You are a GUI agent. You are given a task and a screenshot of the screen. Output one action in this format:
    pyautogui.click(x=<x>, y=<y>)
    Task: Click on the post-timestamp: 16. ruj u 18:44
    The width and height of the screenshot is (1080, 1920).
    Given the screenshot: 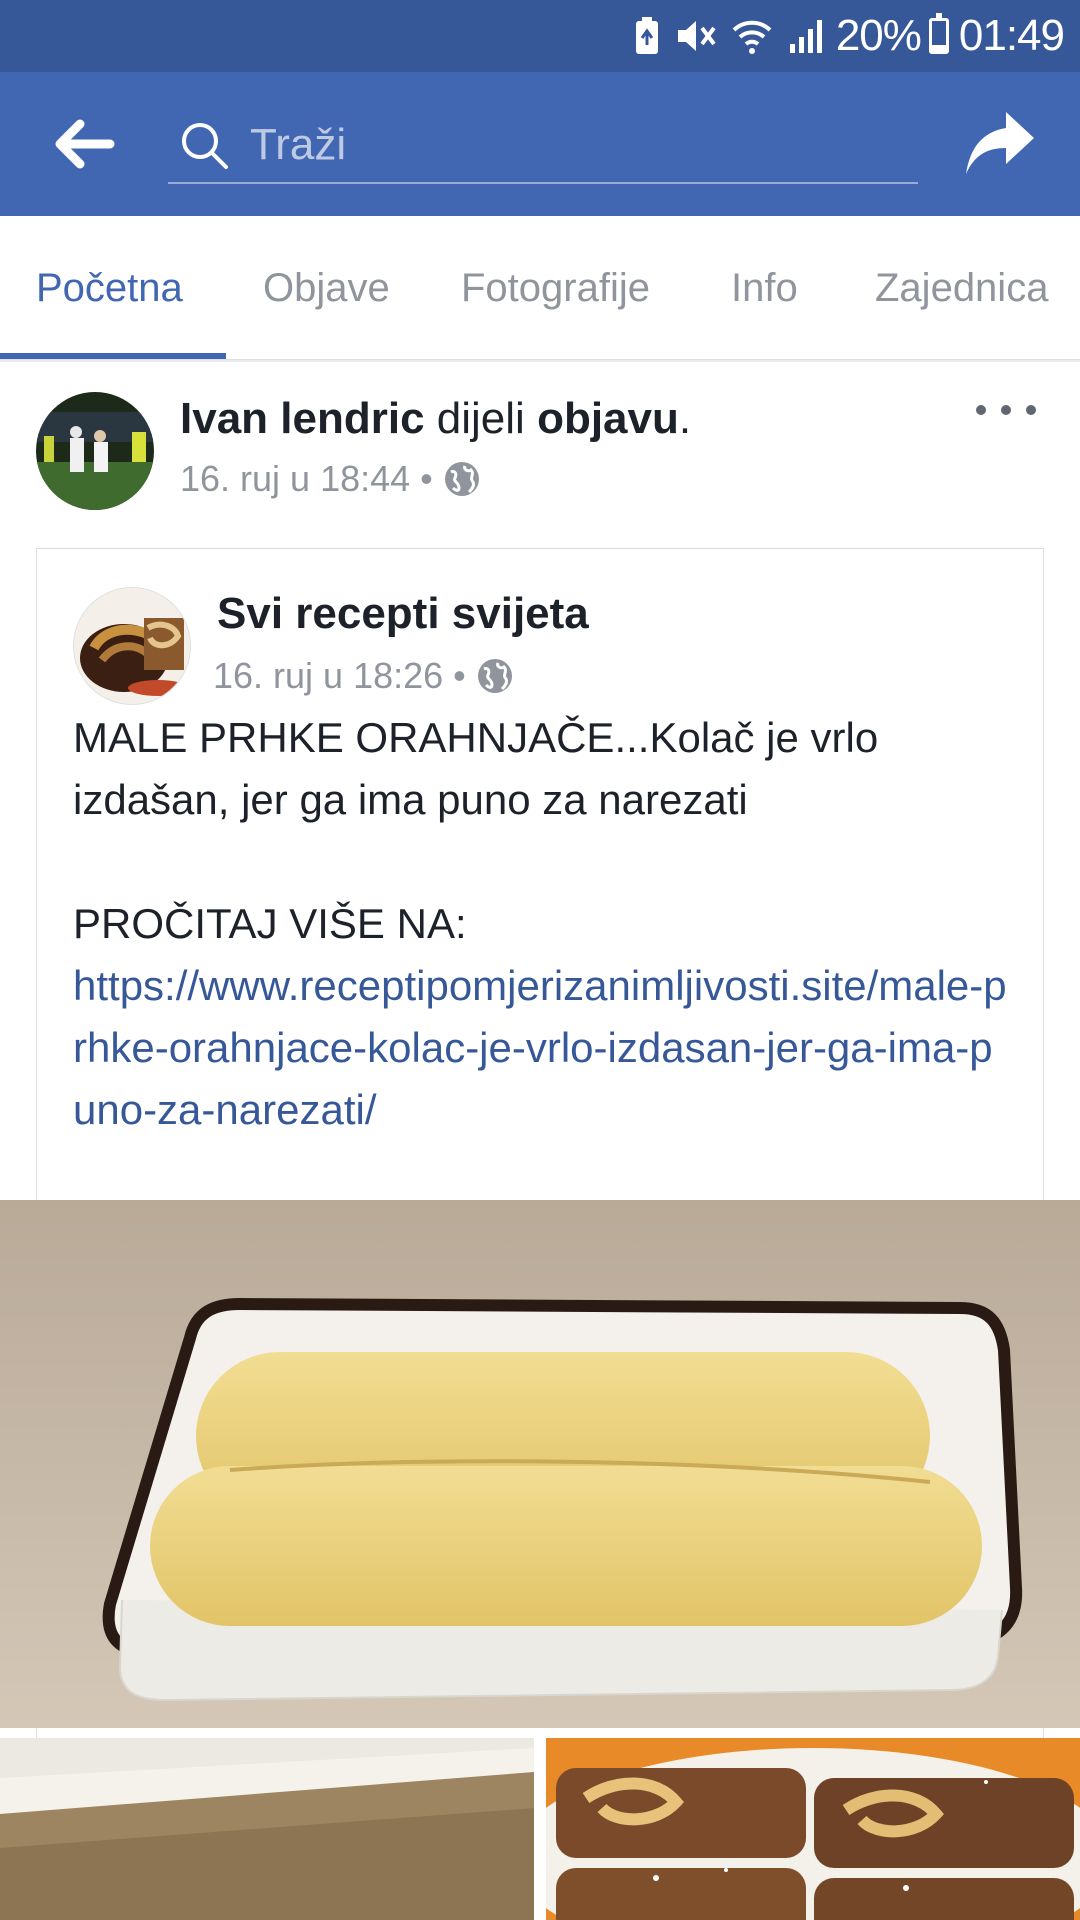 What is the action you would take?
    pyautogui.click(x=295, y=479)
    